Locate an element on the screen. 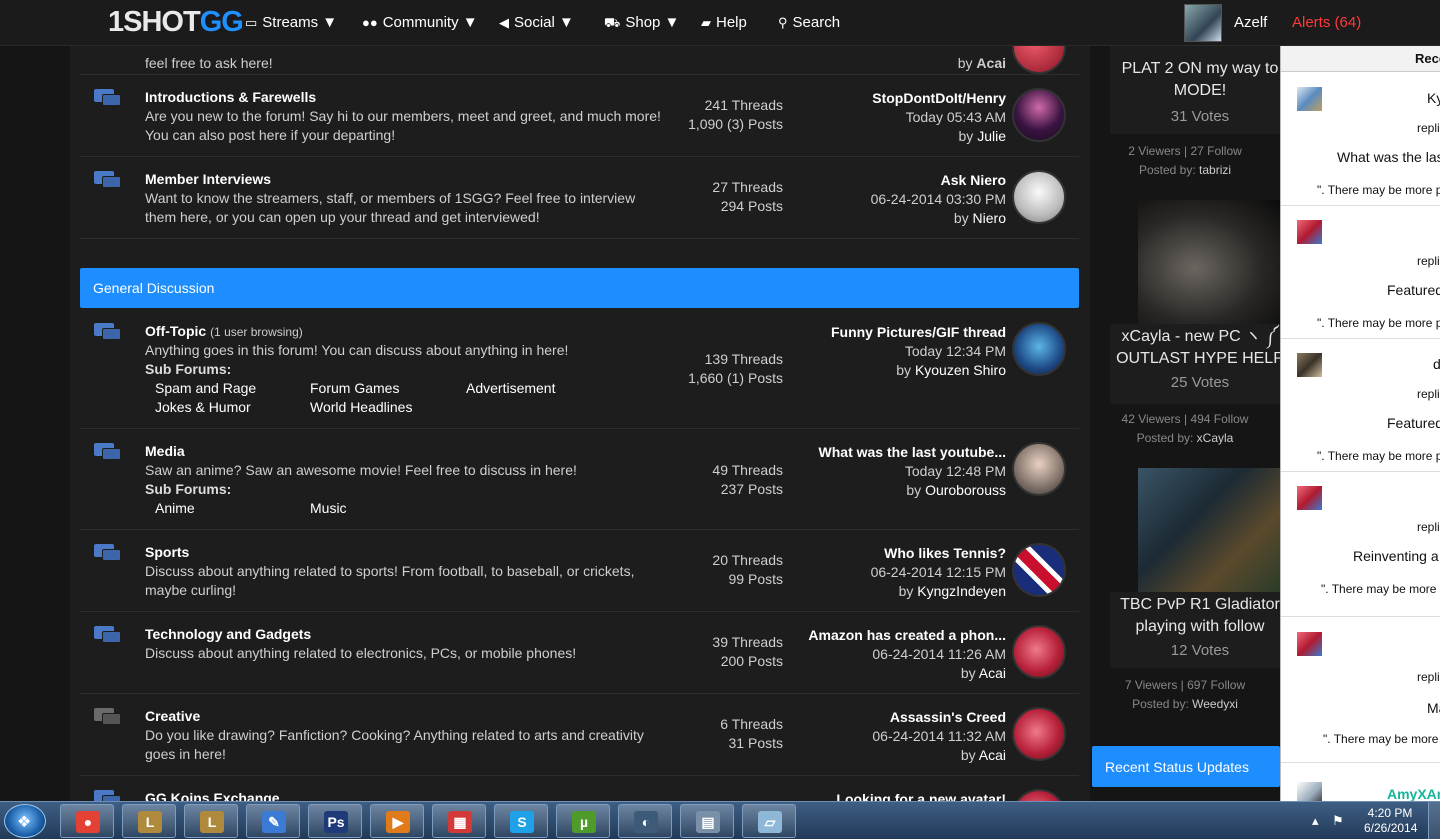 The height and width of the screenshot is (839, 1440). nav-search: ⚲ Search is located at coordinates (809, 22).